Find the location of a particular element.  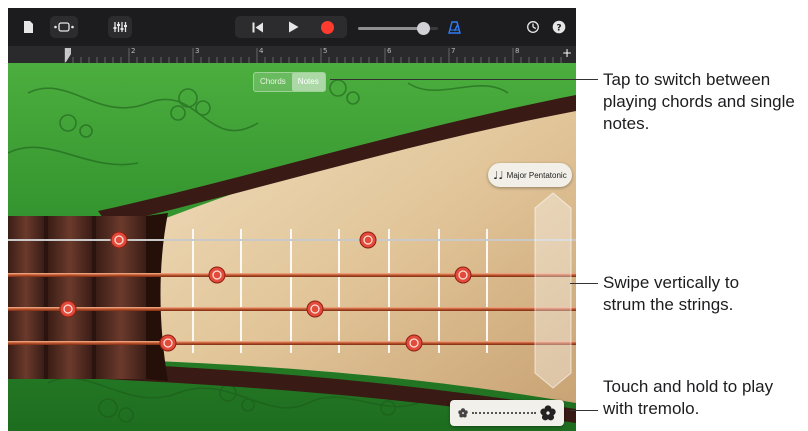

tremolo-control is located at coordinates (507, 413).